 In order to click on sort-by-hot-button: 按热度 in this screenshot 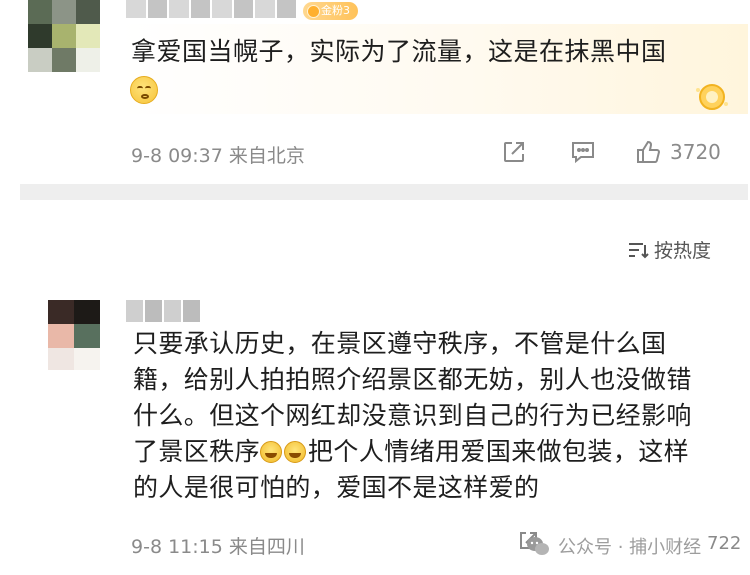, I will do `click(668, 249)`.